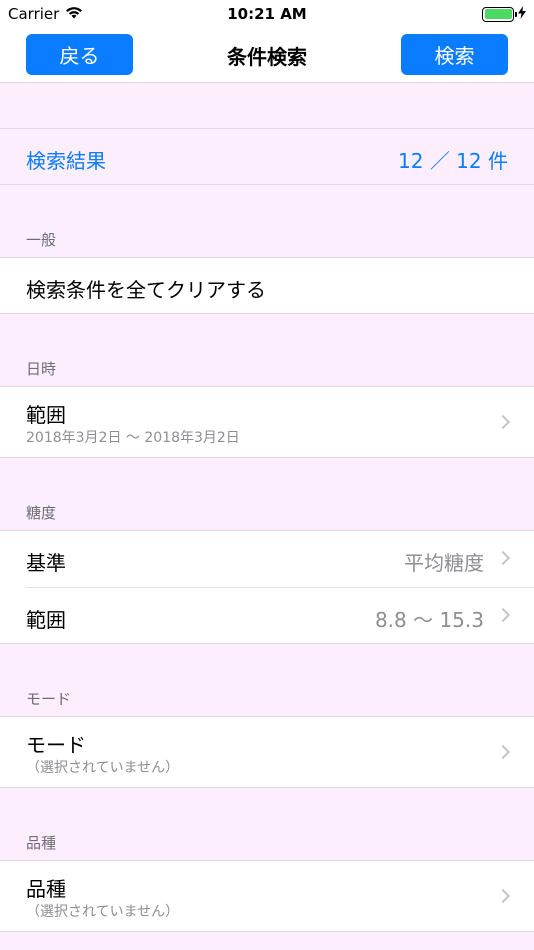 The image size is (534, 950). Describe the element at coordinates (46, 620) in the screenshot. I see `sugar-range-label: 範囲` at that location.